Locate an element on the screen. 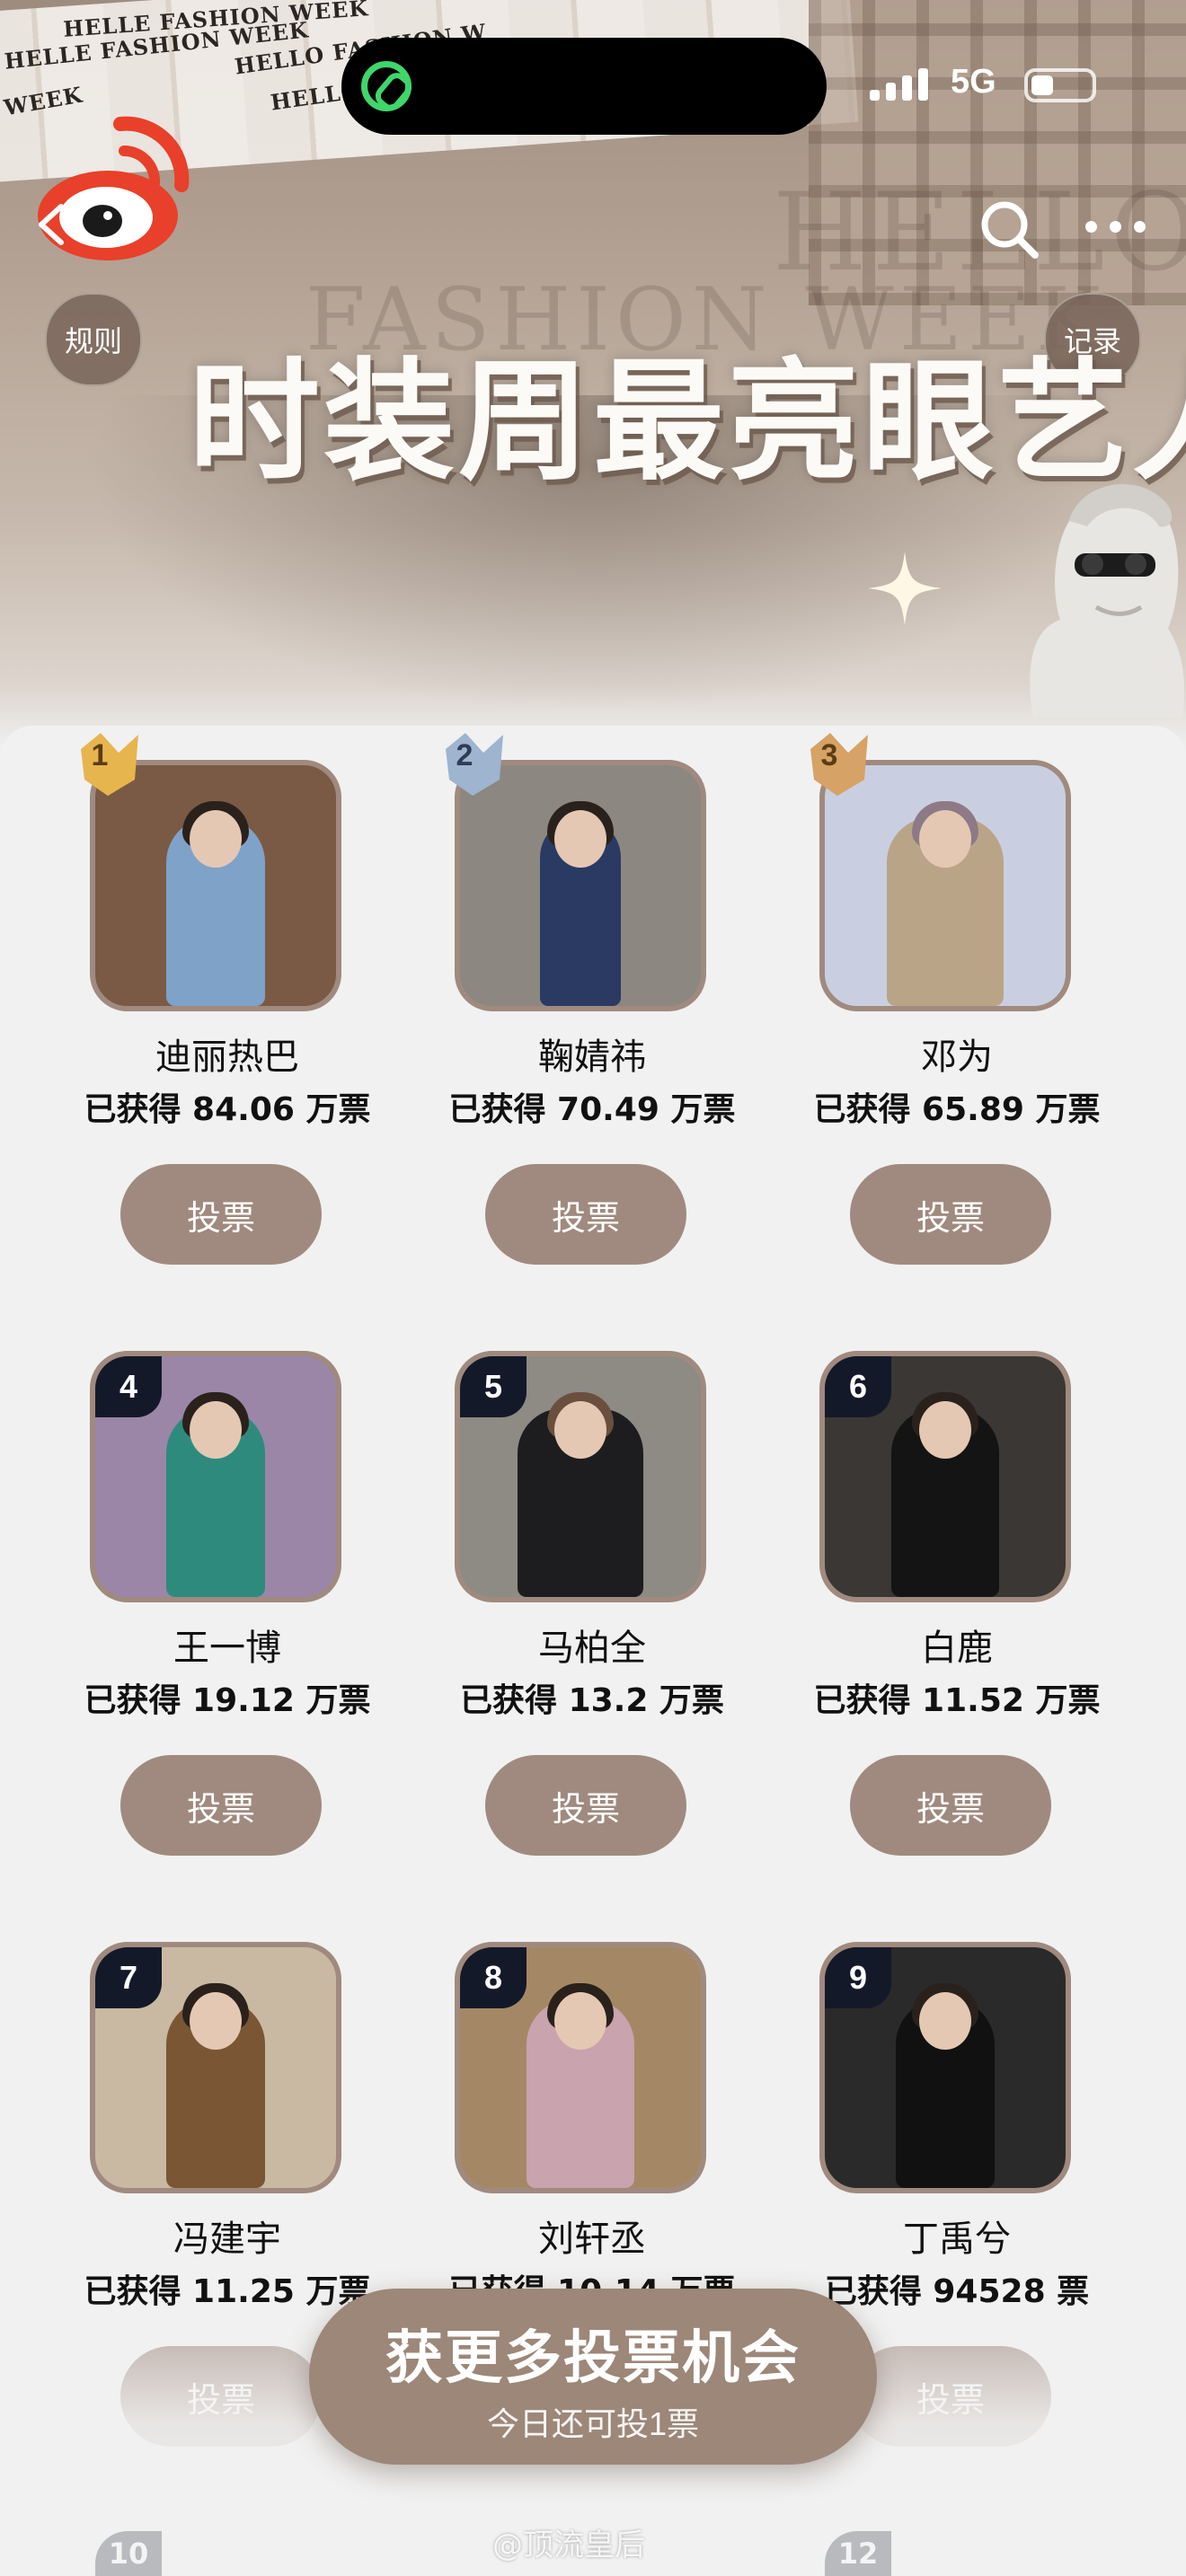  rank-badge: 4 is located at coordinates (128, 1386).